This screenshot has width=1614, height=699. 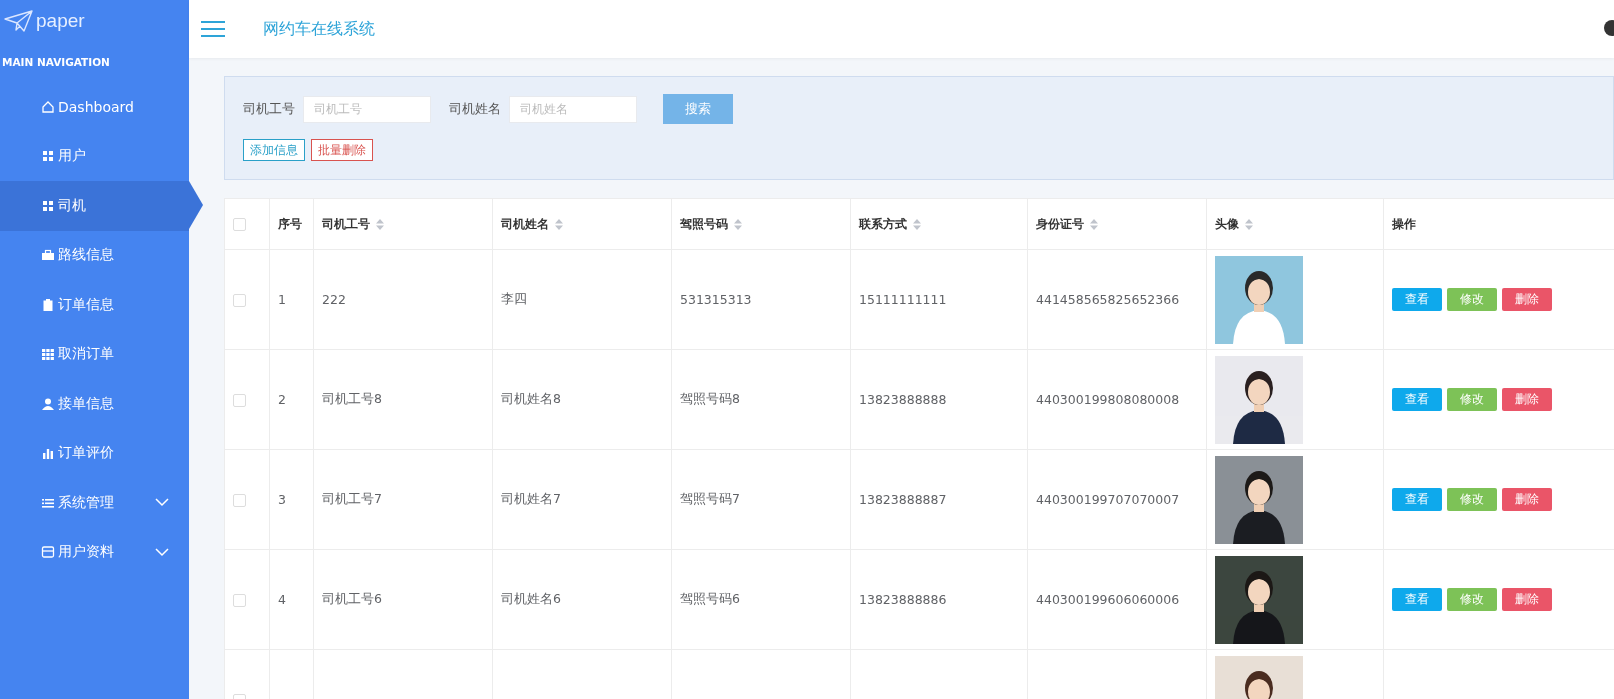 What do you see at coordinates (711, 224) in the screenshot?
I see `column-header: 驾照号码` at bounding box center [711, 224].